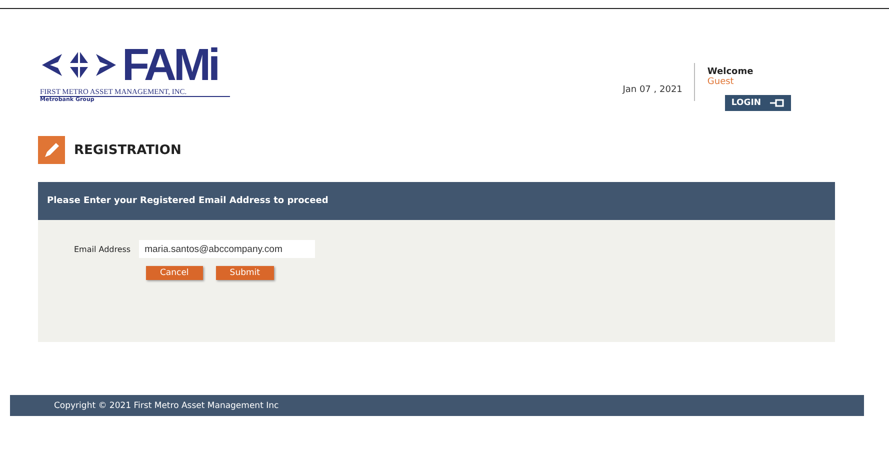 This screenshot has width=889, height=457. Describe the element at coordinates (730, 72) in the screenshot. I see `welcome-text: Welcome` at that location.